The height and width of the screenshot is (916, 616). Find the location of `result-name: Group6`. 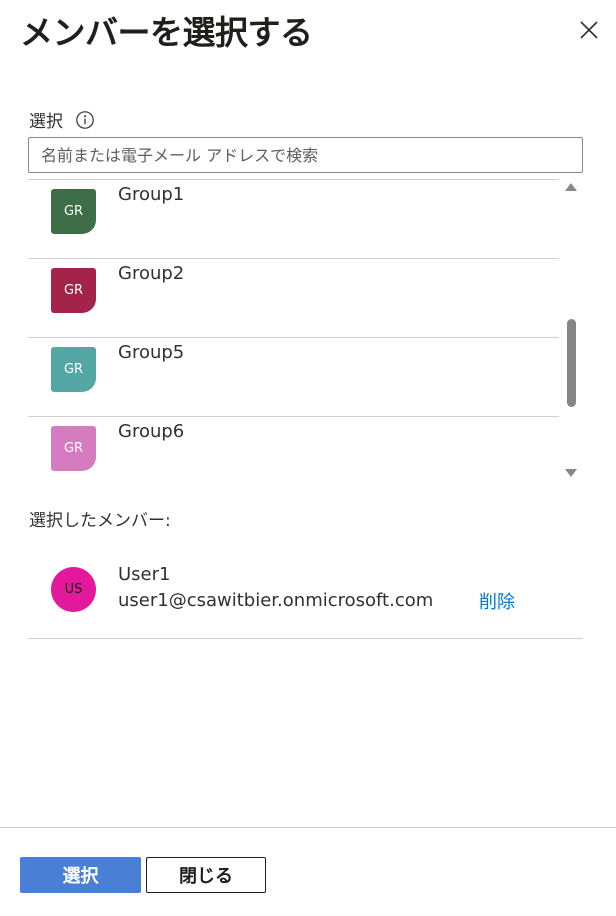

result-name: Group6 is located at coordinates (151, 431).